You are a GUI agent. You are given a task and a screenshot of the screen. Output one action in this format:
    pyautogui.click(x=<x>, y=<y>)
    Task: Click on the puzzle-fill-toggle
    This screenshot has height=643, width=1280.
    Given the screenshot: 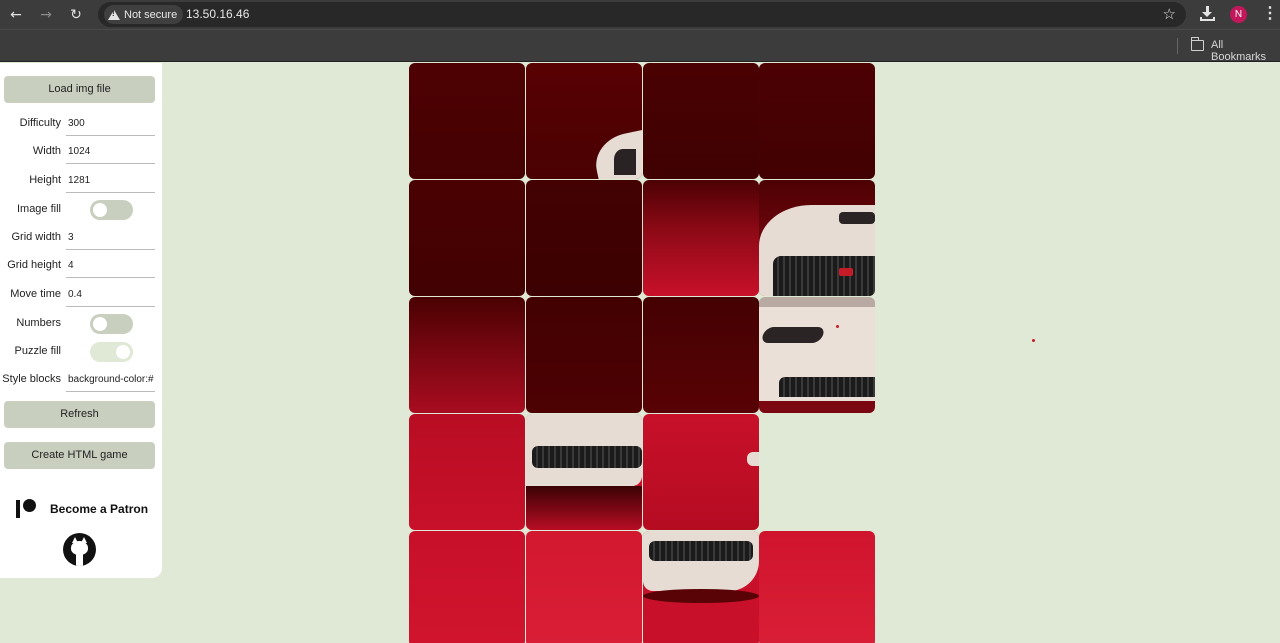 What is the action you would take?
    pyautogui.click(x=111, y=352)
    